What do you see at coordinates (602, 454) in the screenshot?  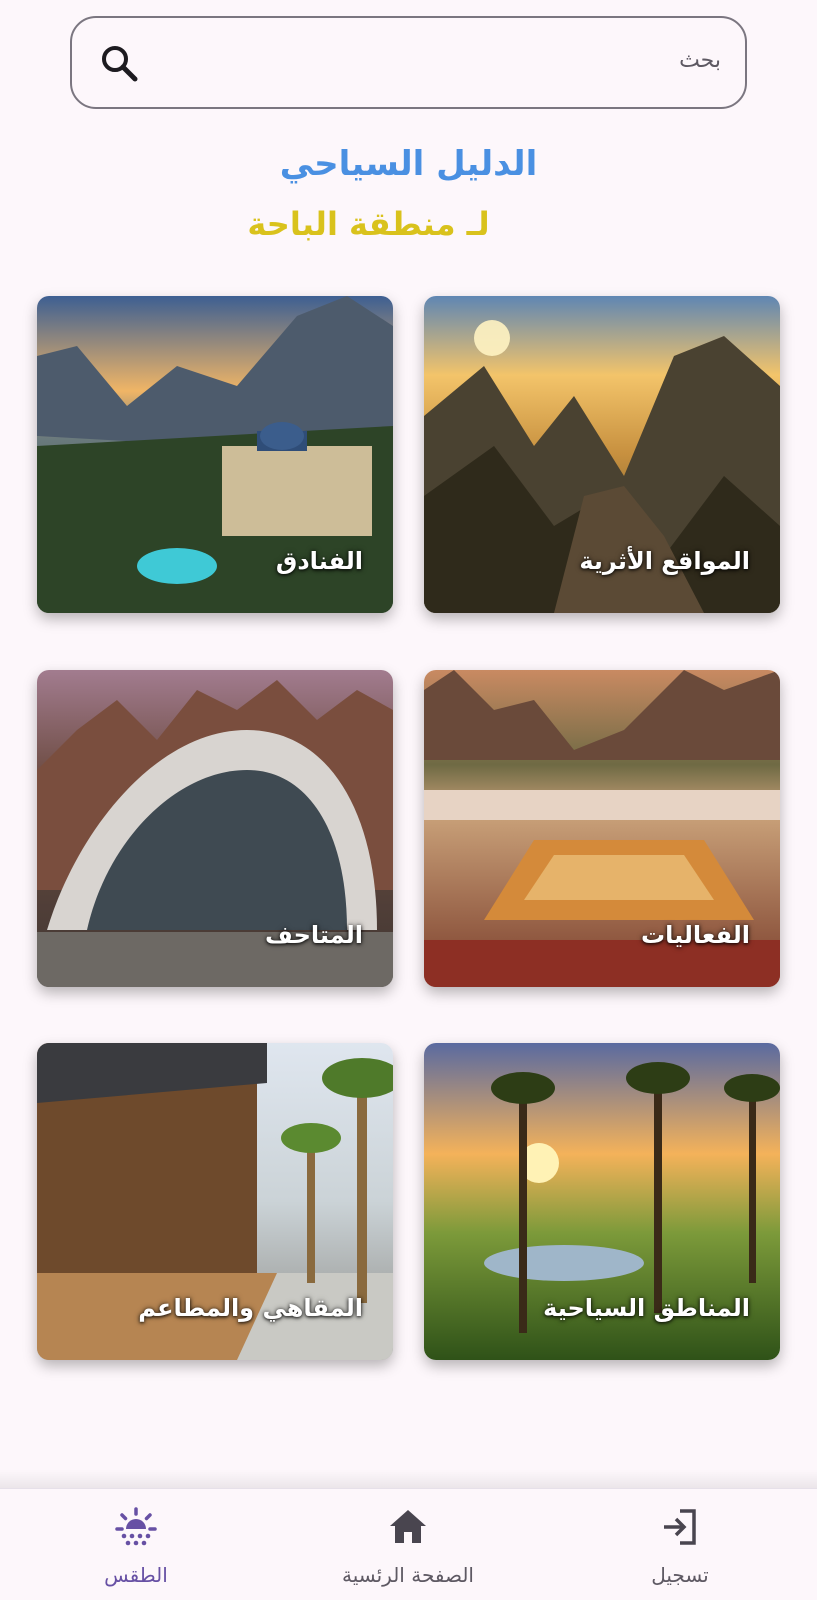 I see `card-archaeological-sites: المواقع الأثرية` at bounding box center [602, 454].